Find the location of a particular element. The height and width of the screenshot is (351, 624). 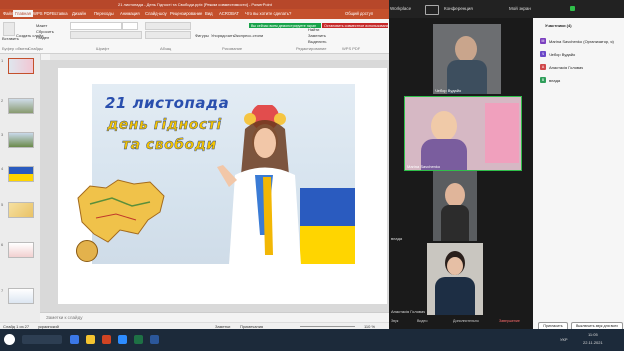

video-button: Видео is located at coordinates (422, 321).